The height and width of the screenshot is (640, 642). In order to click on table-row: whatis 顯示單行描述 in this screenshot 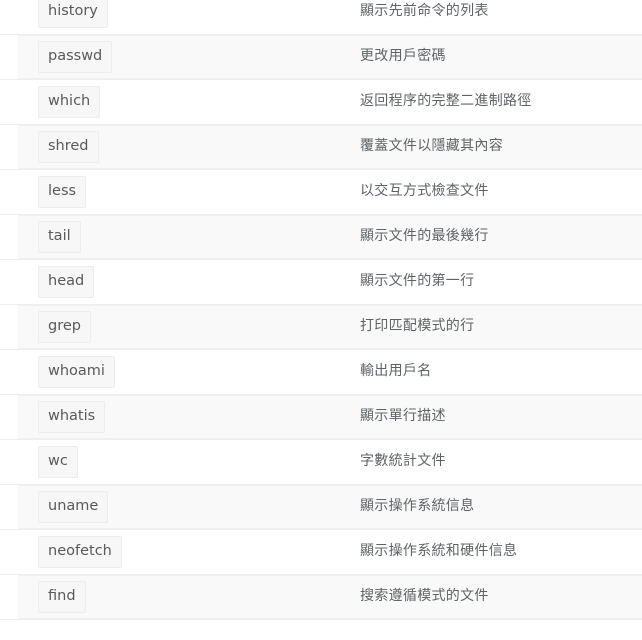, I will do `click(321, 417)`.